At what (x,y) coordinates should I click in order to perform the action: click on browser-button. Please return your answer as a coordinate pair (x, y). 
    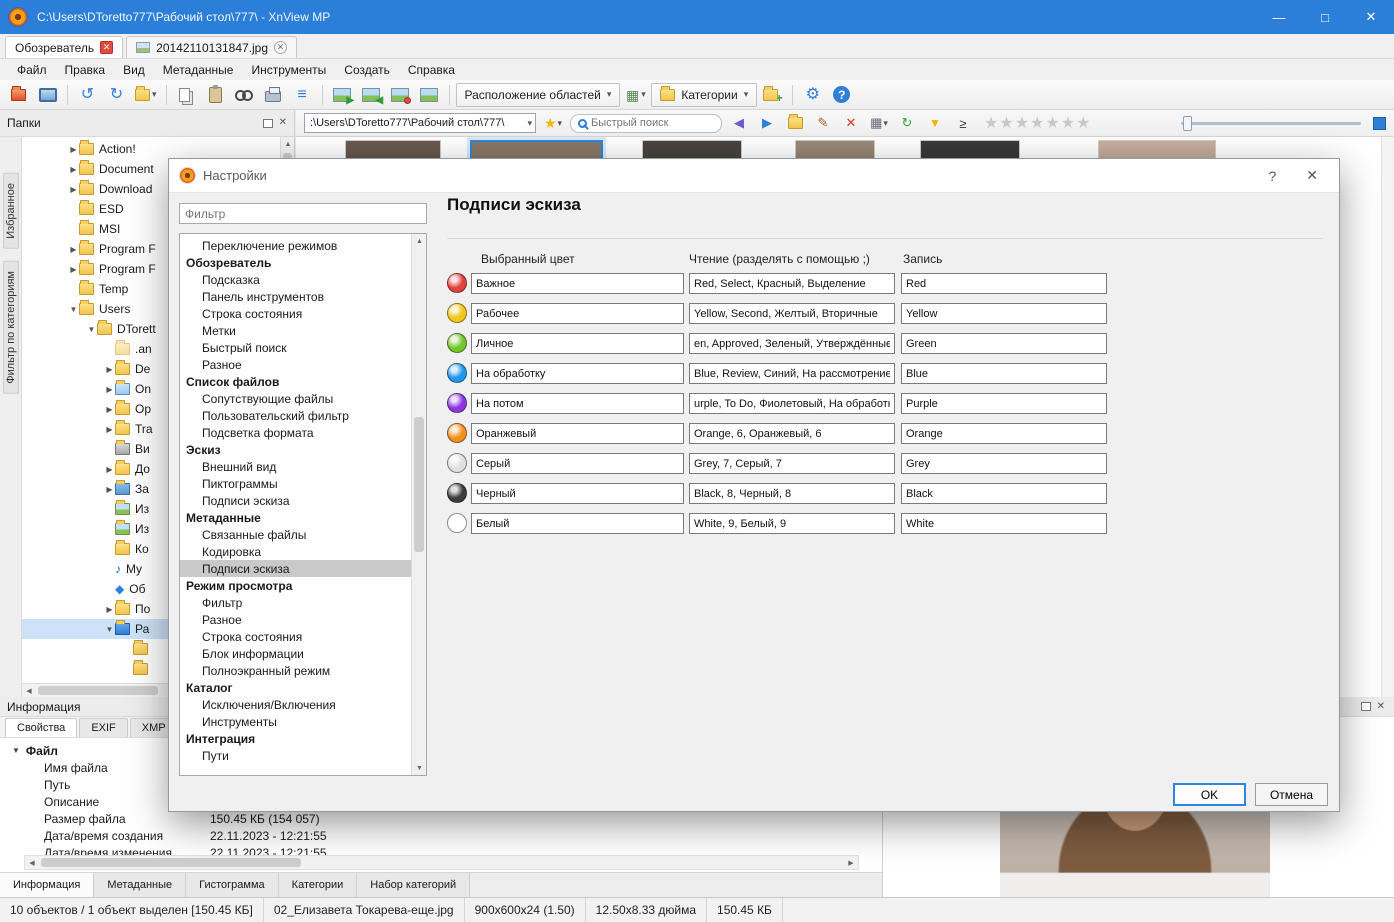
    Looking at the image, I should click on (18, 95).